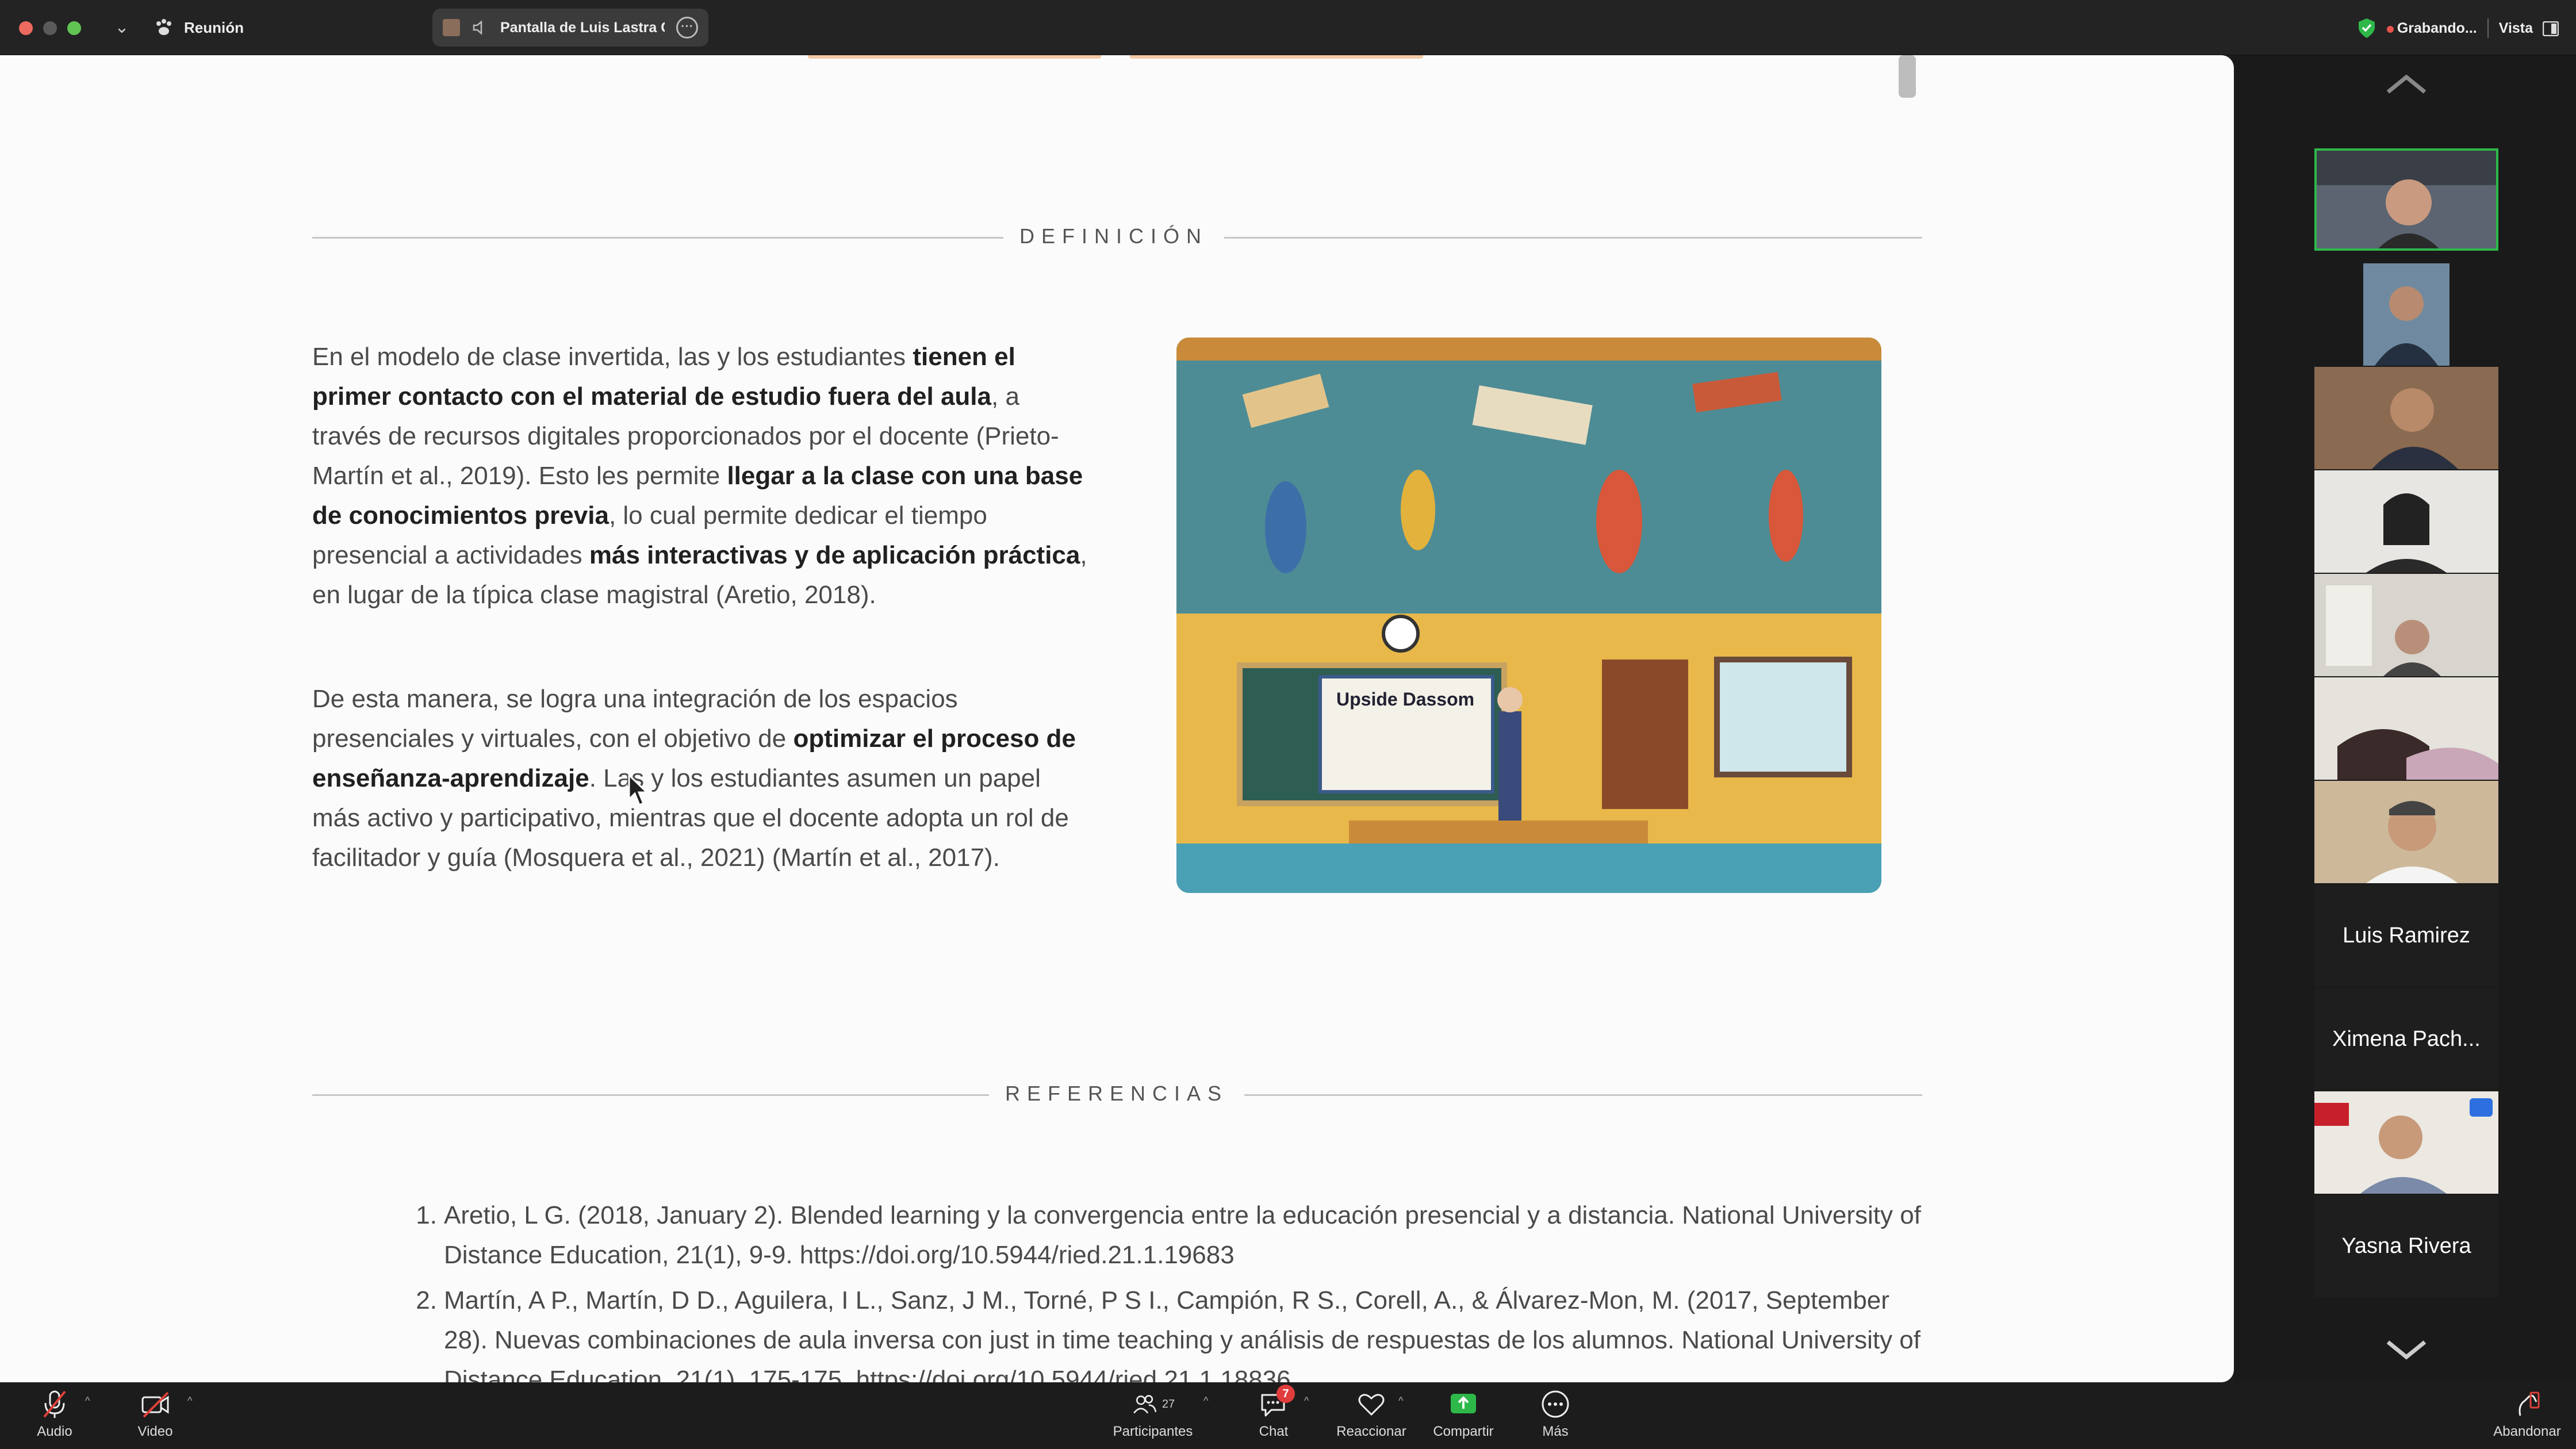 The width and height of the screenshot is (2576, 1449). What do you see at coordinates (1400, 1401) in the screenshot?
I see `react-options-caret: ^` at bounding box center [1400, 1401].